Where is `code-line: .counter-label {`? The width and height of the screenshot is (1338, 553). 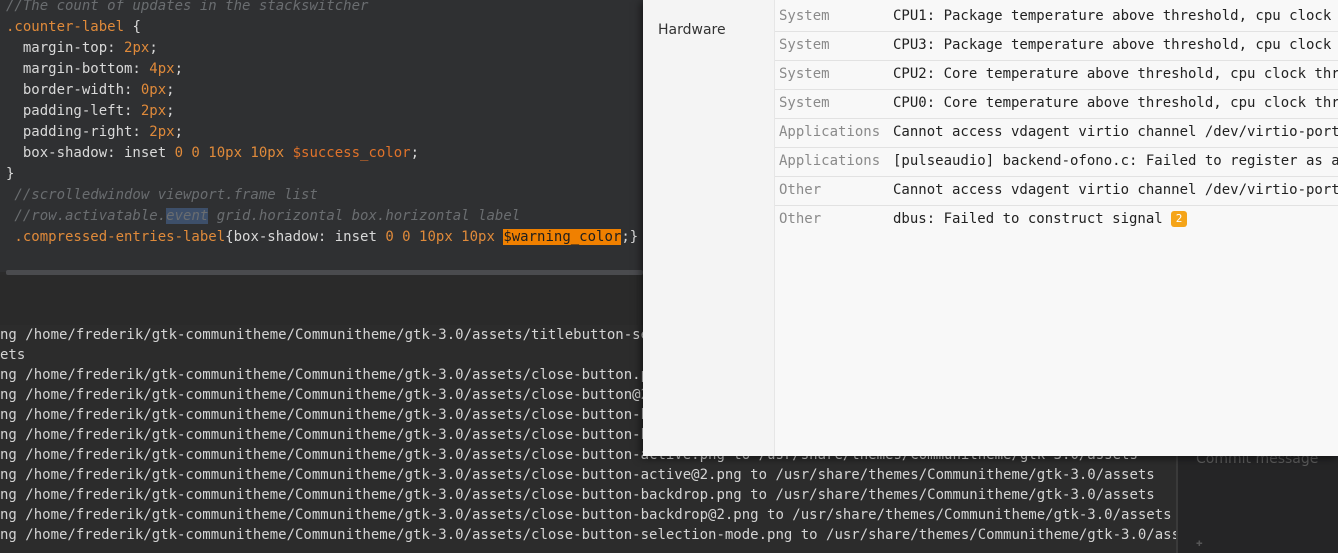 code-line: .counter-label { is located at coordinates (73, 27).